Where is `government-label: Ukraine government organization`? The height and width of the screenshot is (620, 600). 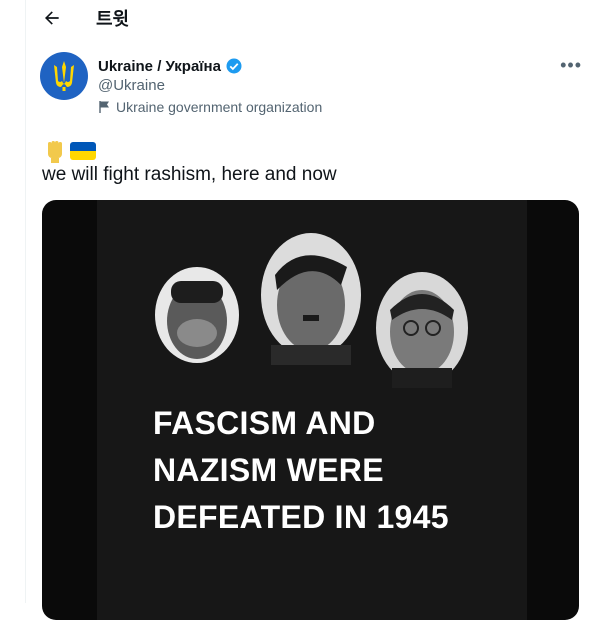 government-label: Ukraine government organization is located at coordinates (210, 107).